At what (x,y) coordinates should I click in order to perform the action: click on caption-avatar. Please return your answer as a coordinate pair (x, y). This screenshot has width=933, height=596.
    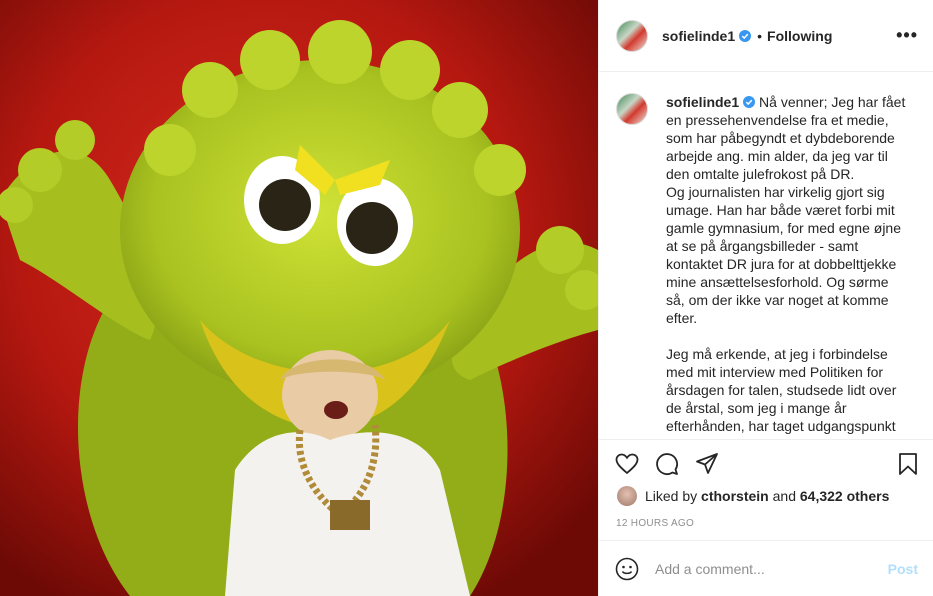
    Looking at the image, I should click on (632, 109).